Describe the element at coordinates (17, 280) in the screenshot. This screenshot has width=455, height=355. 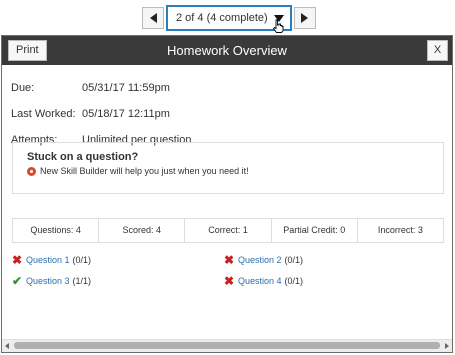
I see `correct-check-icon: ✔` at that location.